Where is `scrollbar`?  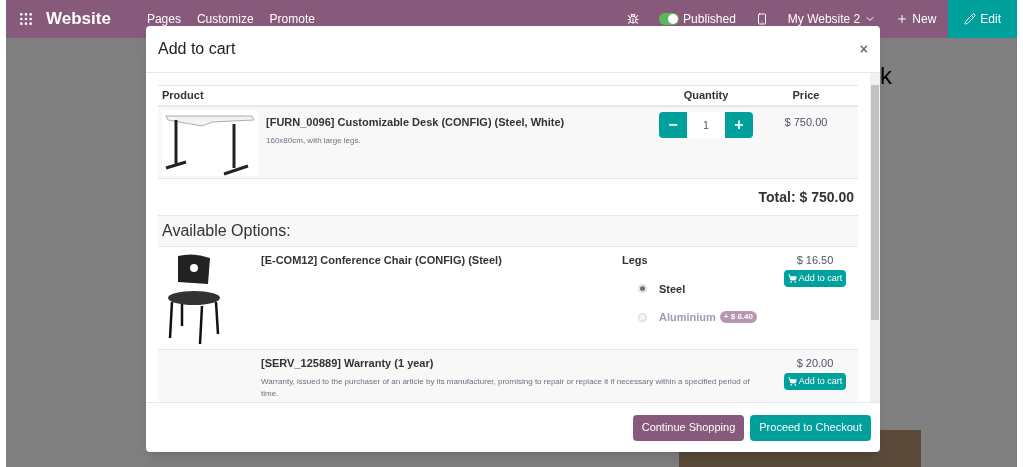 scrollbar is located at coordinates (875, 237).